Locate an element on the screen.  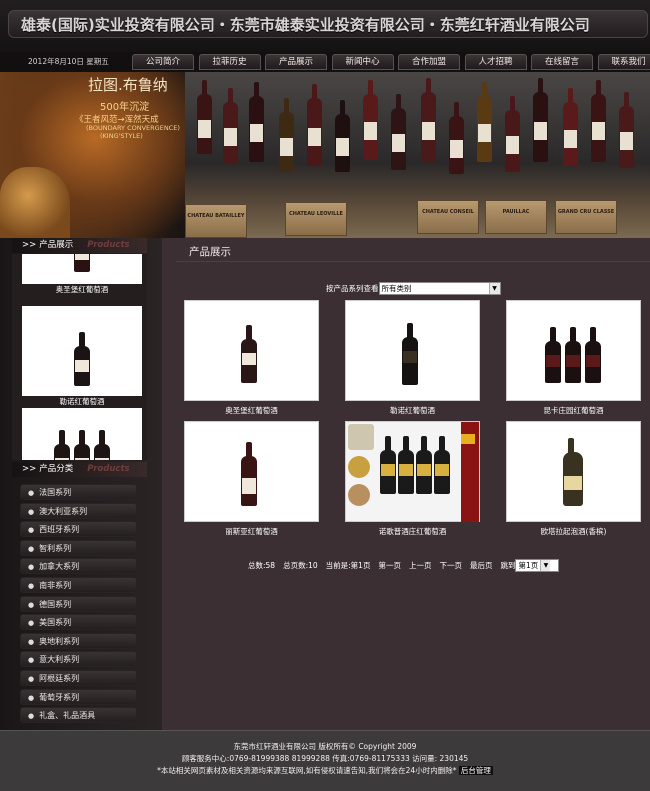
category-item: ● 美国系列 is located at coordinates (78, 622).